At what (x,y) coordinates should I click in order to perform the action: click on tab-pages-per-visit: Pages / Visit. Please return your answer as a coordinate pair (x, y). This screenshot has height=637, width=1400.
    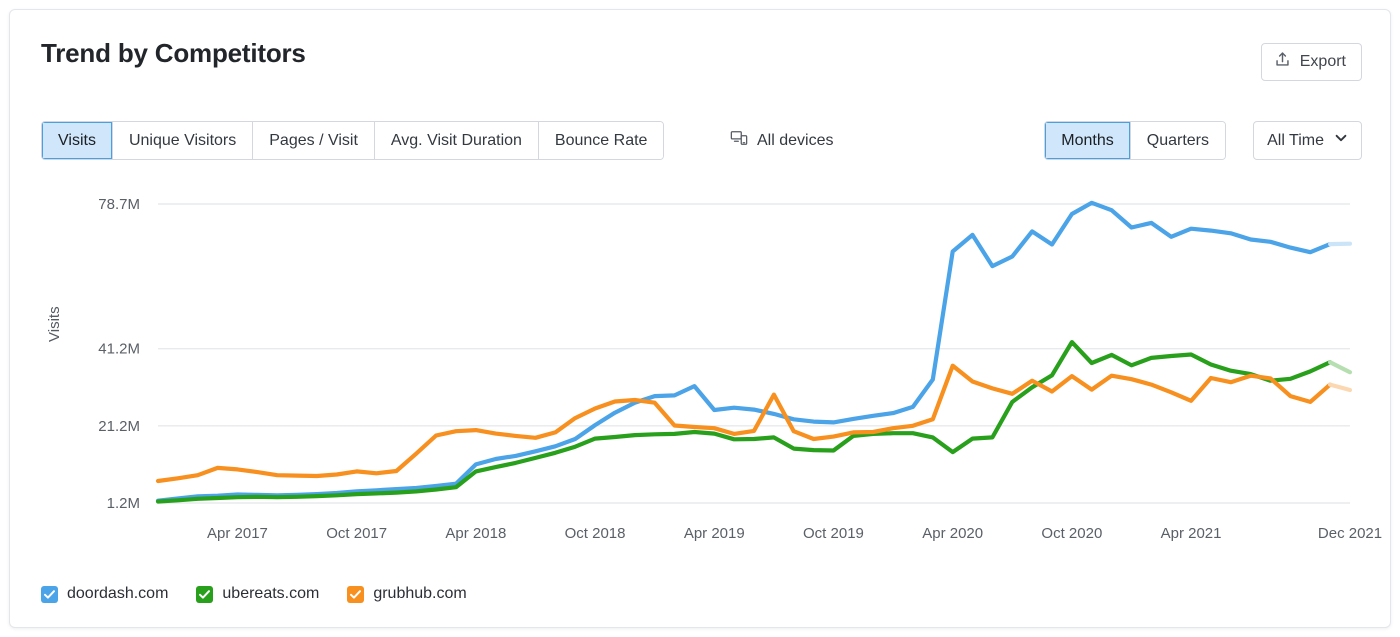
    Looking at the image, I should click on (314, 140).